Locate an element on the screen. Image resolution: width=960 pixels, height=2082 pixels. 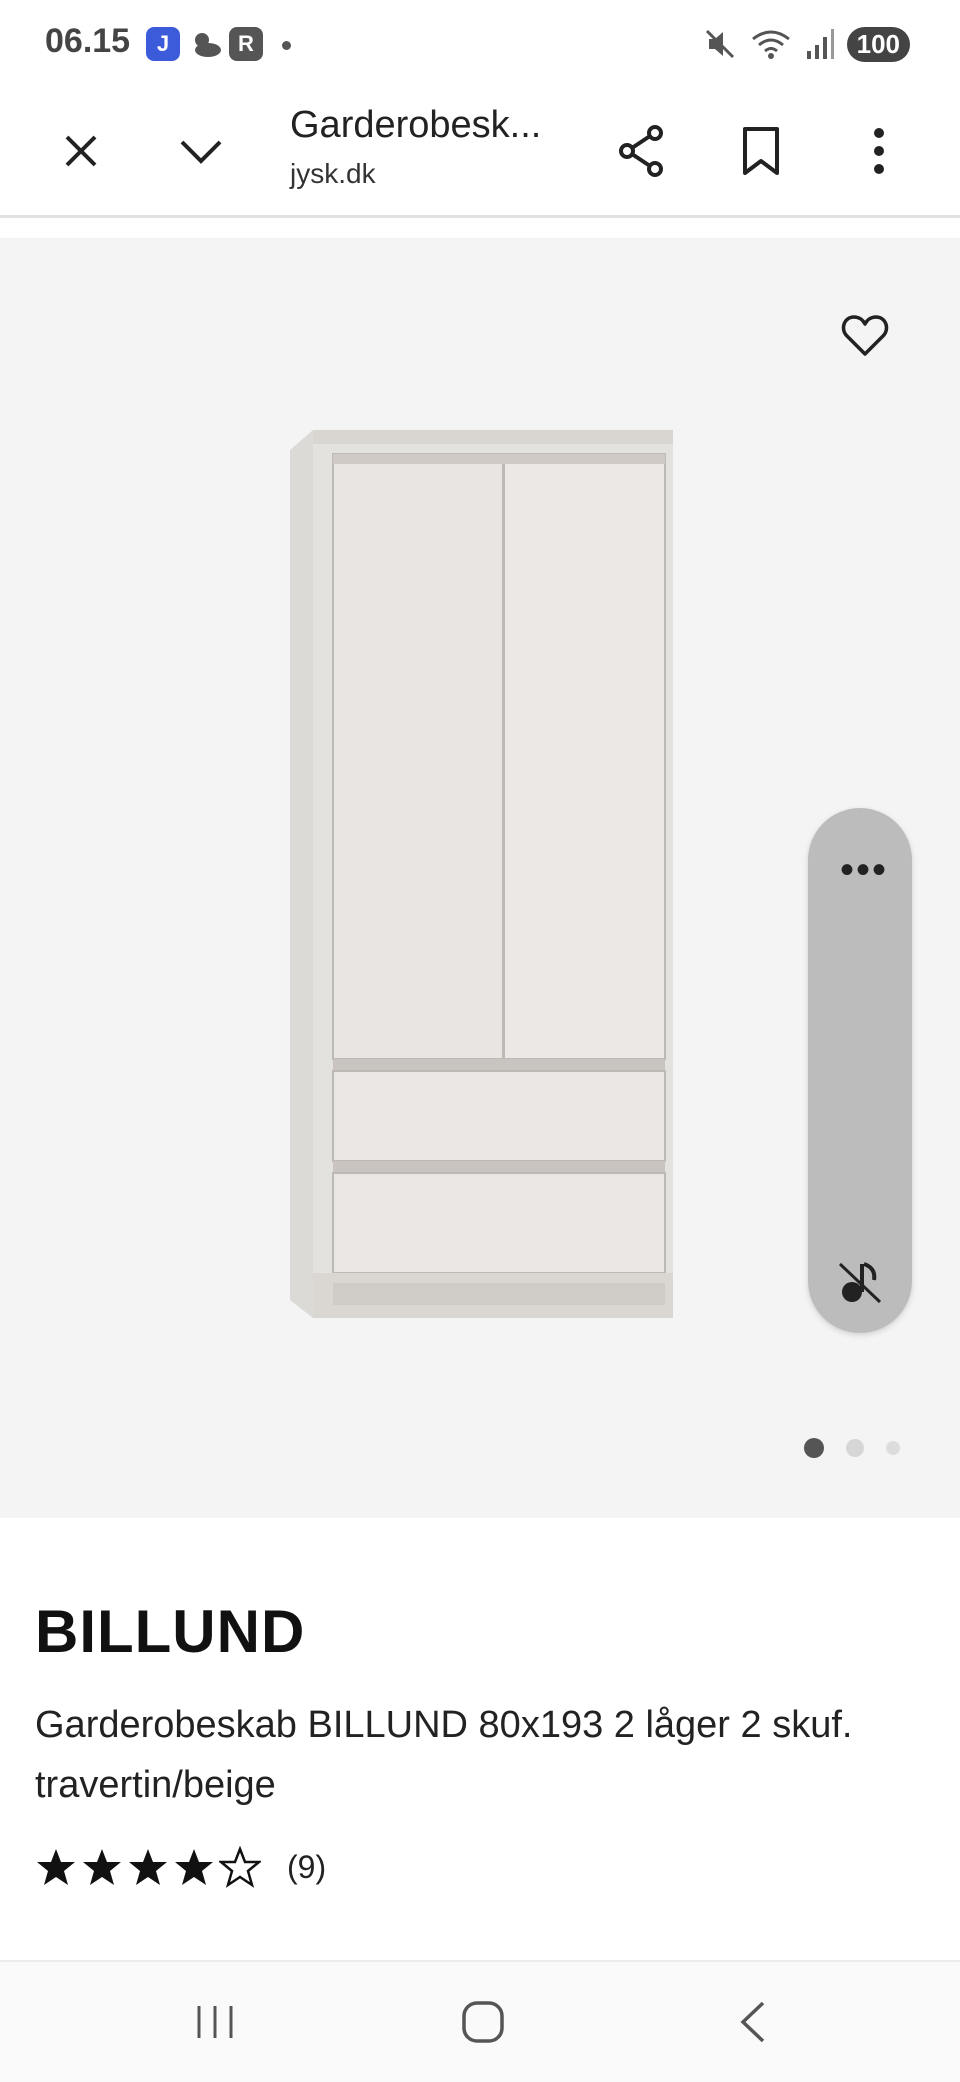
translate-app-icon: J is located at coordinates (163, 44).